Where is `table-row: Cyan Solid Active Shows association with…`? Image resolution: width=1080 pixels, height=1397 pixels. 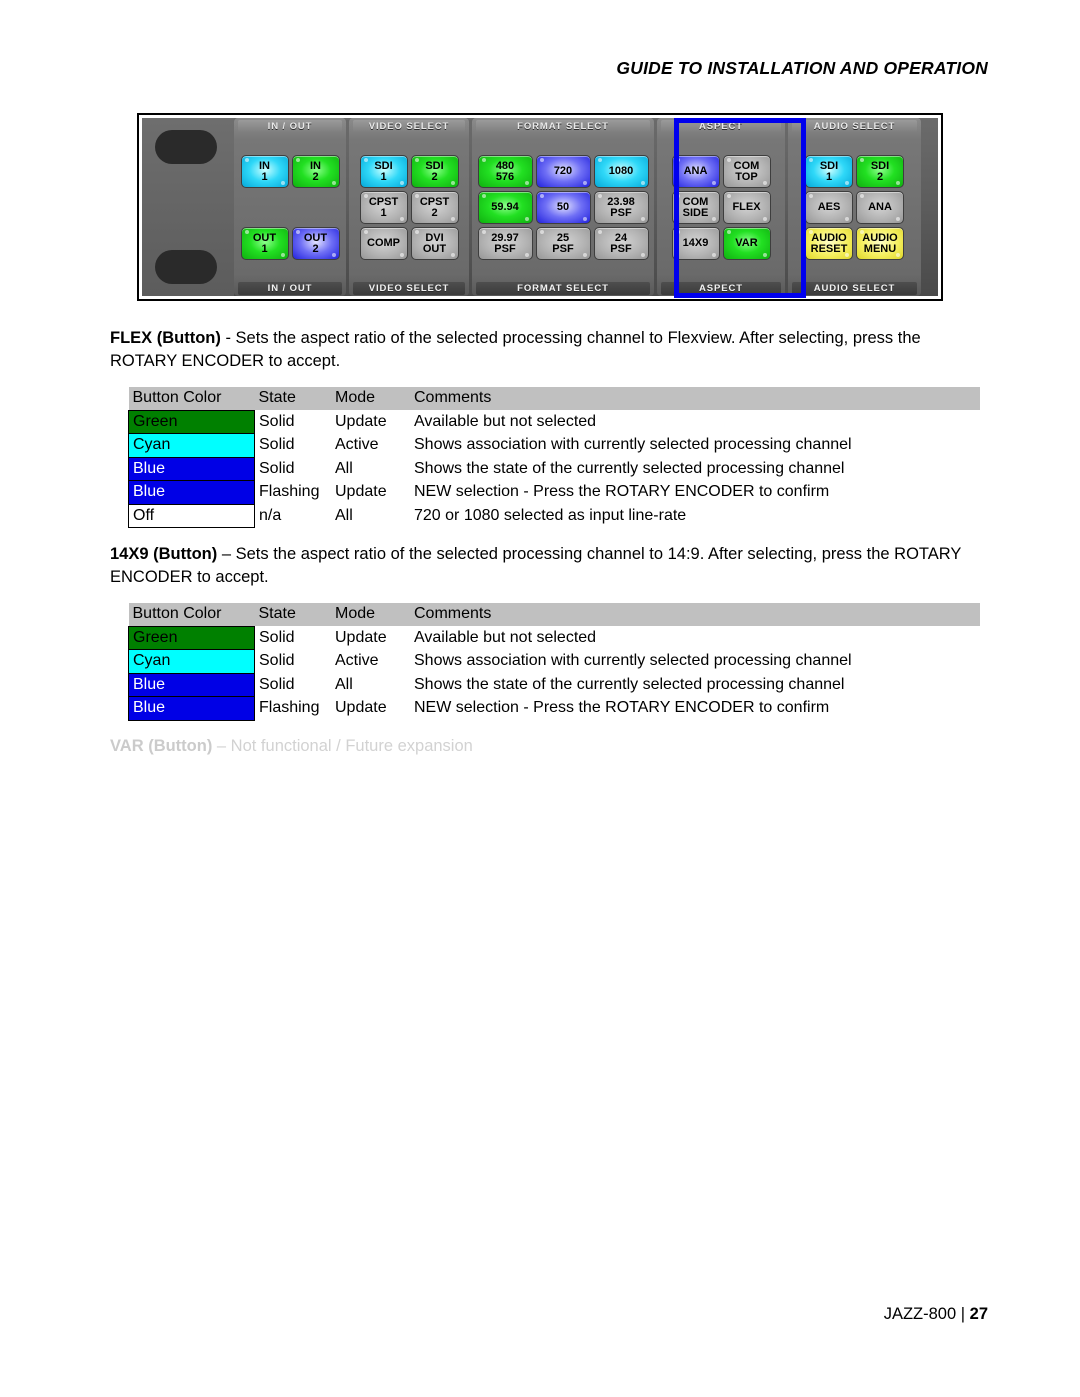
table-row: Cyan Solid Active Shows association with… is located at coordinates (554, 445).